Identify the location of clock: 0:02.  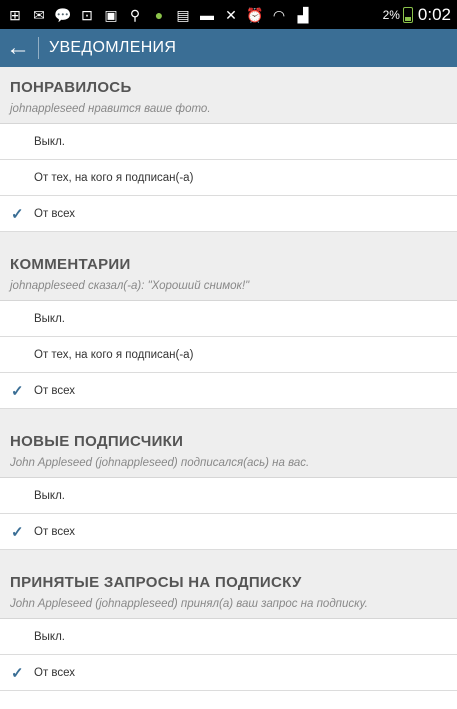
(434, 14).